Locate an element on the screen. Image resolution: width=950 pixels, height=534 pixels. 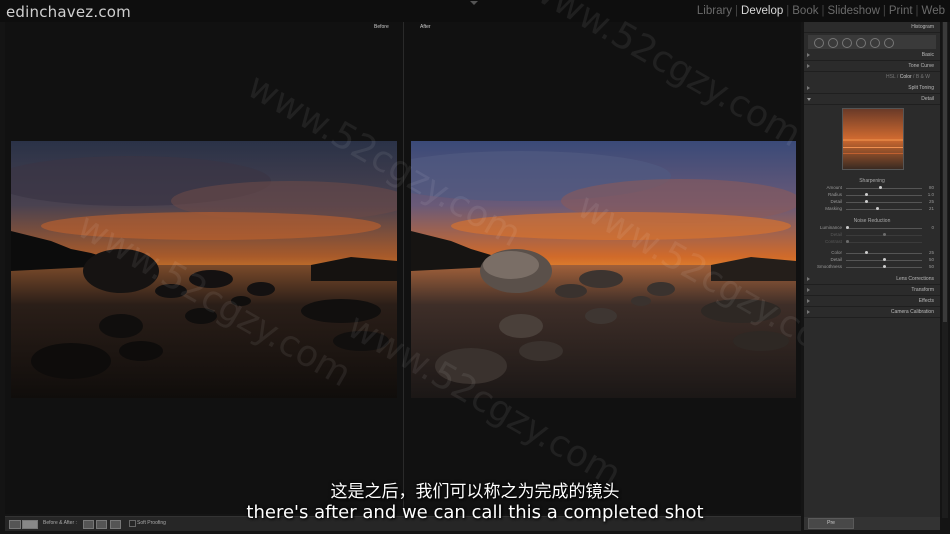
module-web: Web is located at coordinates (933, 11).